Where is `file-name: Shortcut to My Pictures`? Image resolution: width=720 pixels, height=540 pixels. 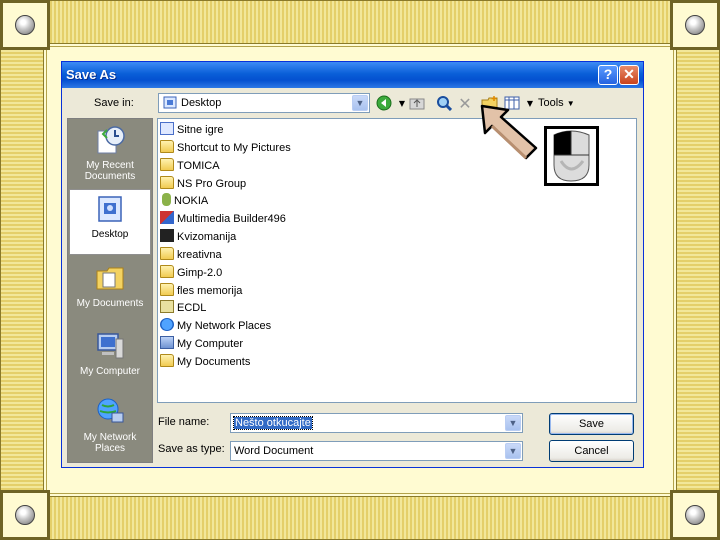
file-name: Shortcut to My Pictures is located at coordinates (234, 148).